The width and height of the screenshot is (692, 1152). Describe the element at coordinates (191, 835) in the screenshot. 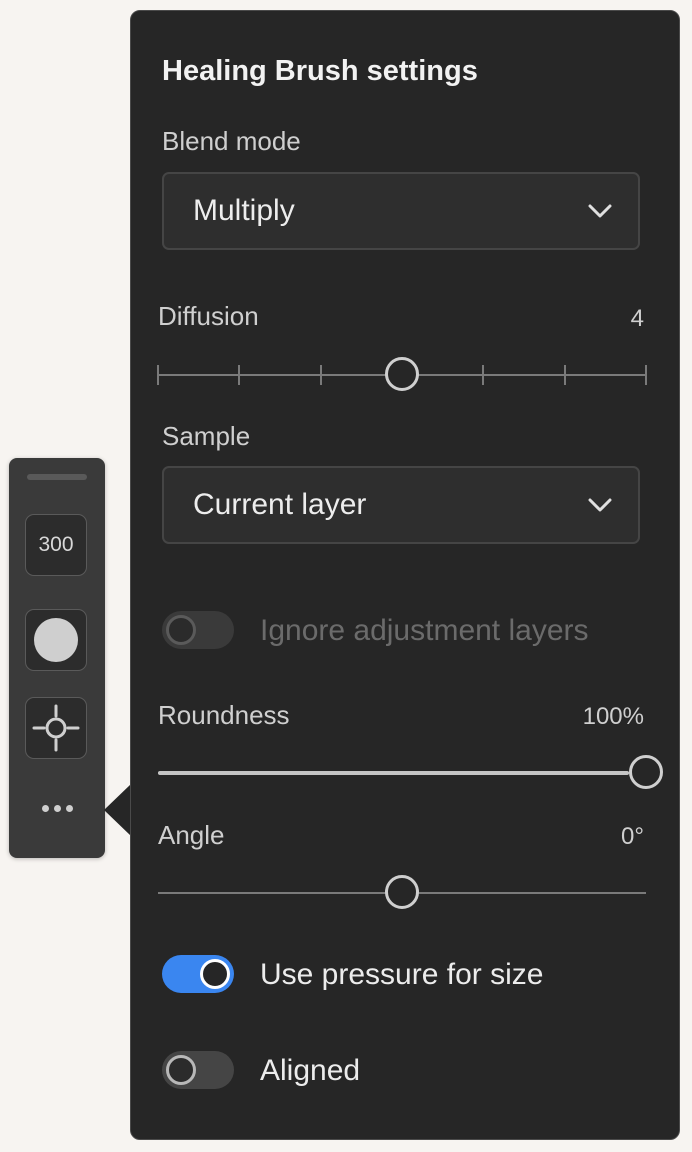

I see `angle-label: Angle` at that location.